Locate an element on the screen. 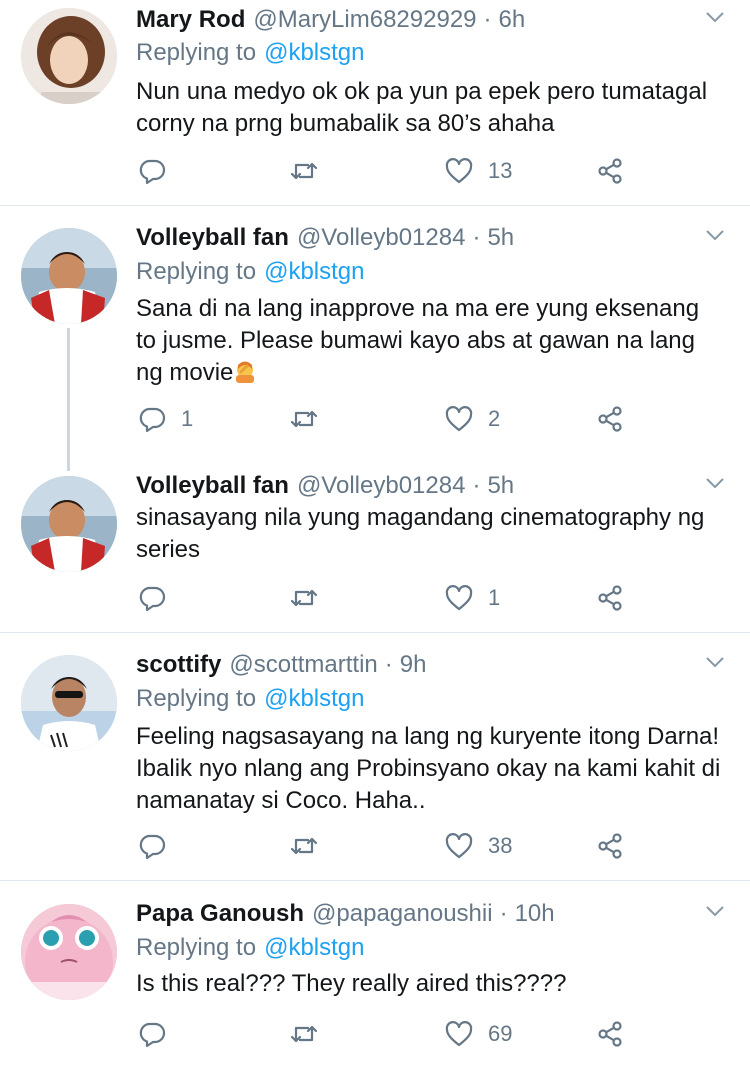 This screenshot has width=750, height=1066. like-button: 13 is located at coordinates (478, 171).